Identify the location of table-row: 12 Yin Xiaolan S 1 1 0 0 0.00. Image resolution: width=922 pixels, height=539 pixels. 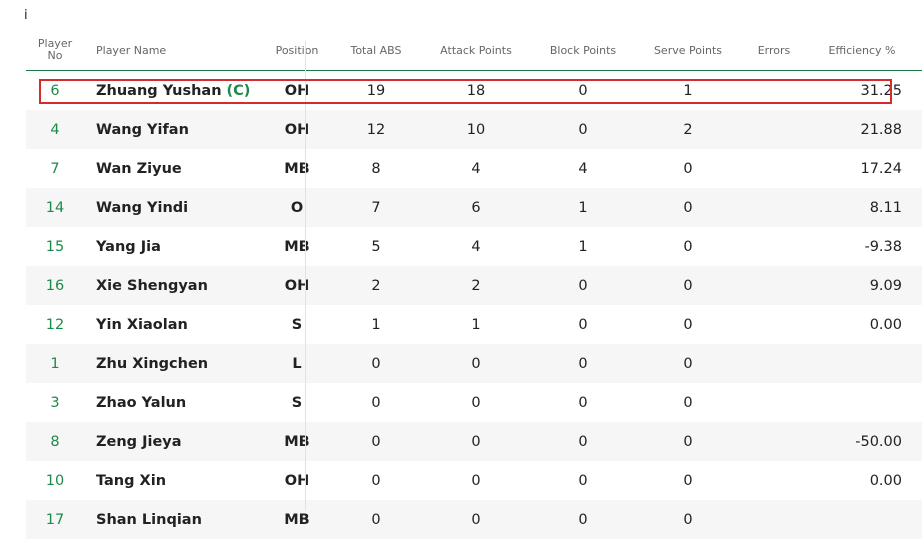
(474, 324).